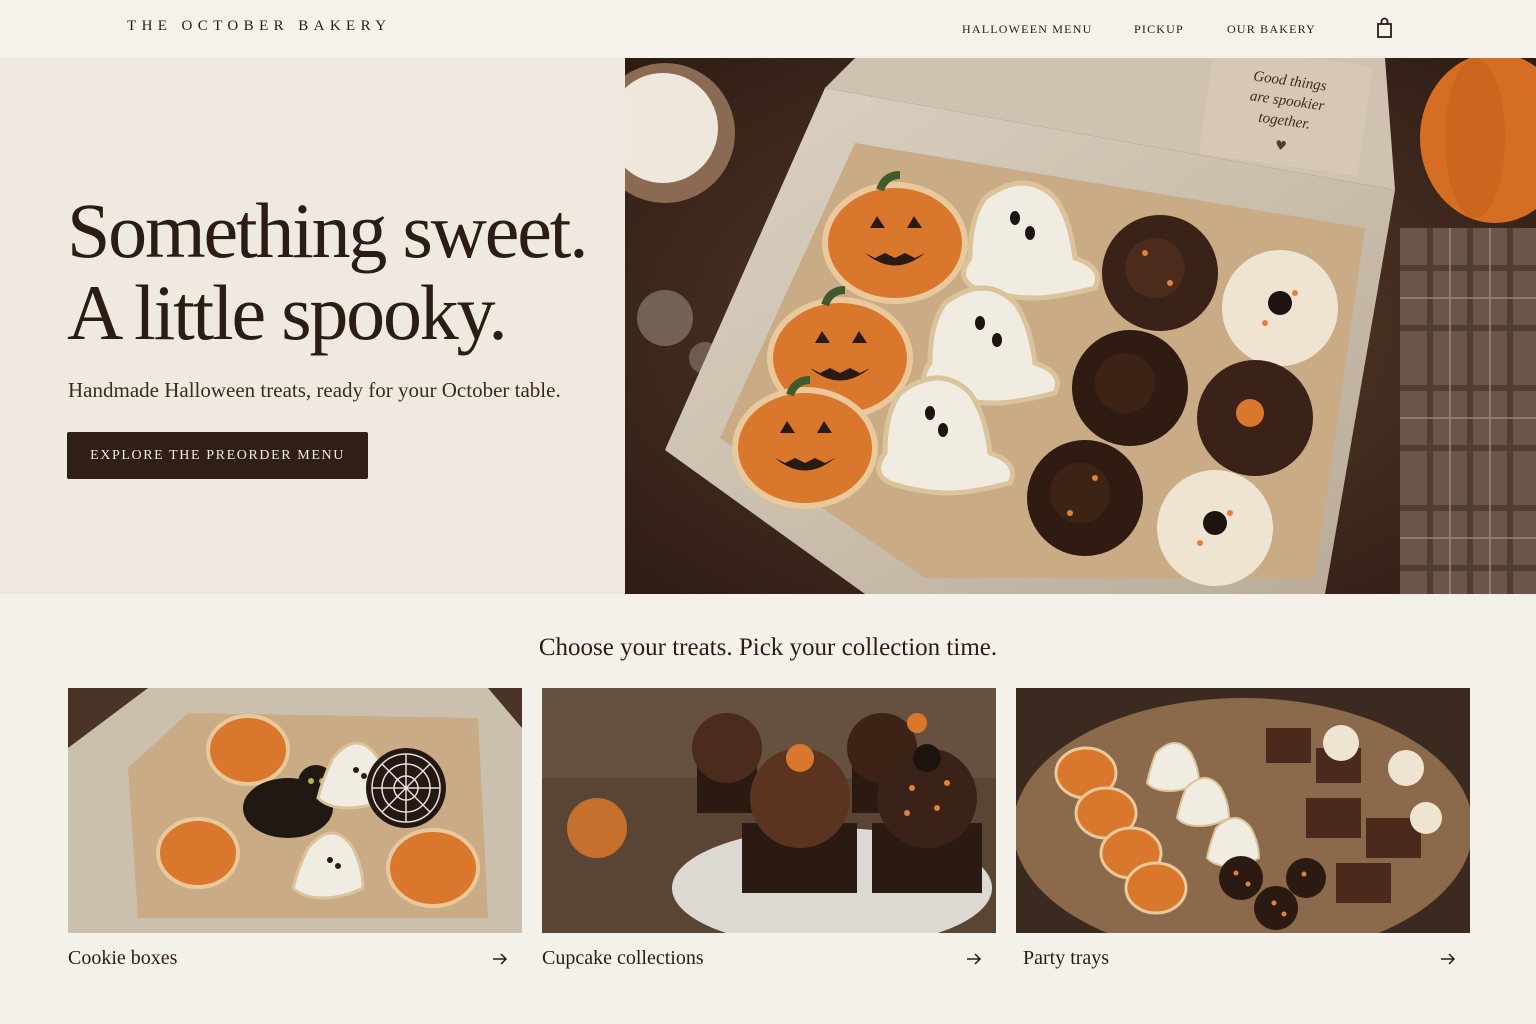 The image size is (1536, 1024). What do you see at coordinates (328, 230) in the screenshot?
I see `hero-title-line-1: Something sweet.` at bounding box center [328, 230].